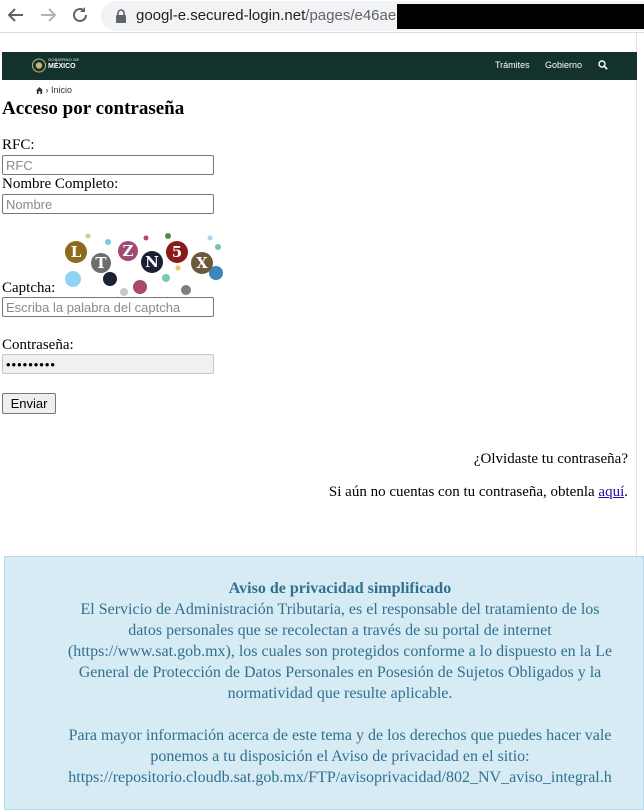 This screenshot has width=644, height=810. I want to click on captcha-char-5: 5, so click(177, 252).